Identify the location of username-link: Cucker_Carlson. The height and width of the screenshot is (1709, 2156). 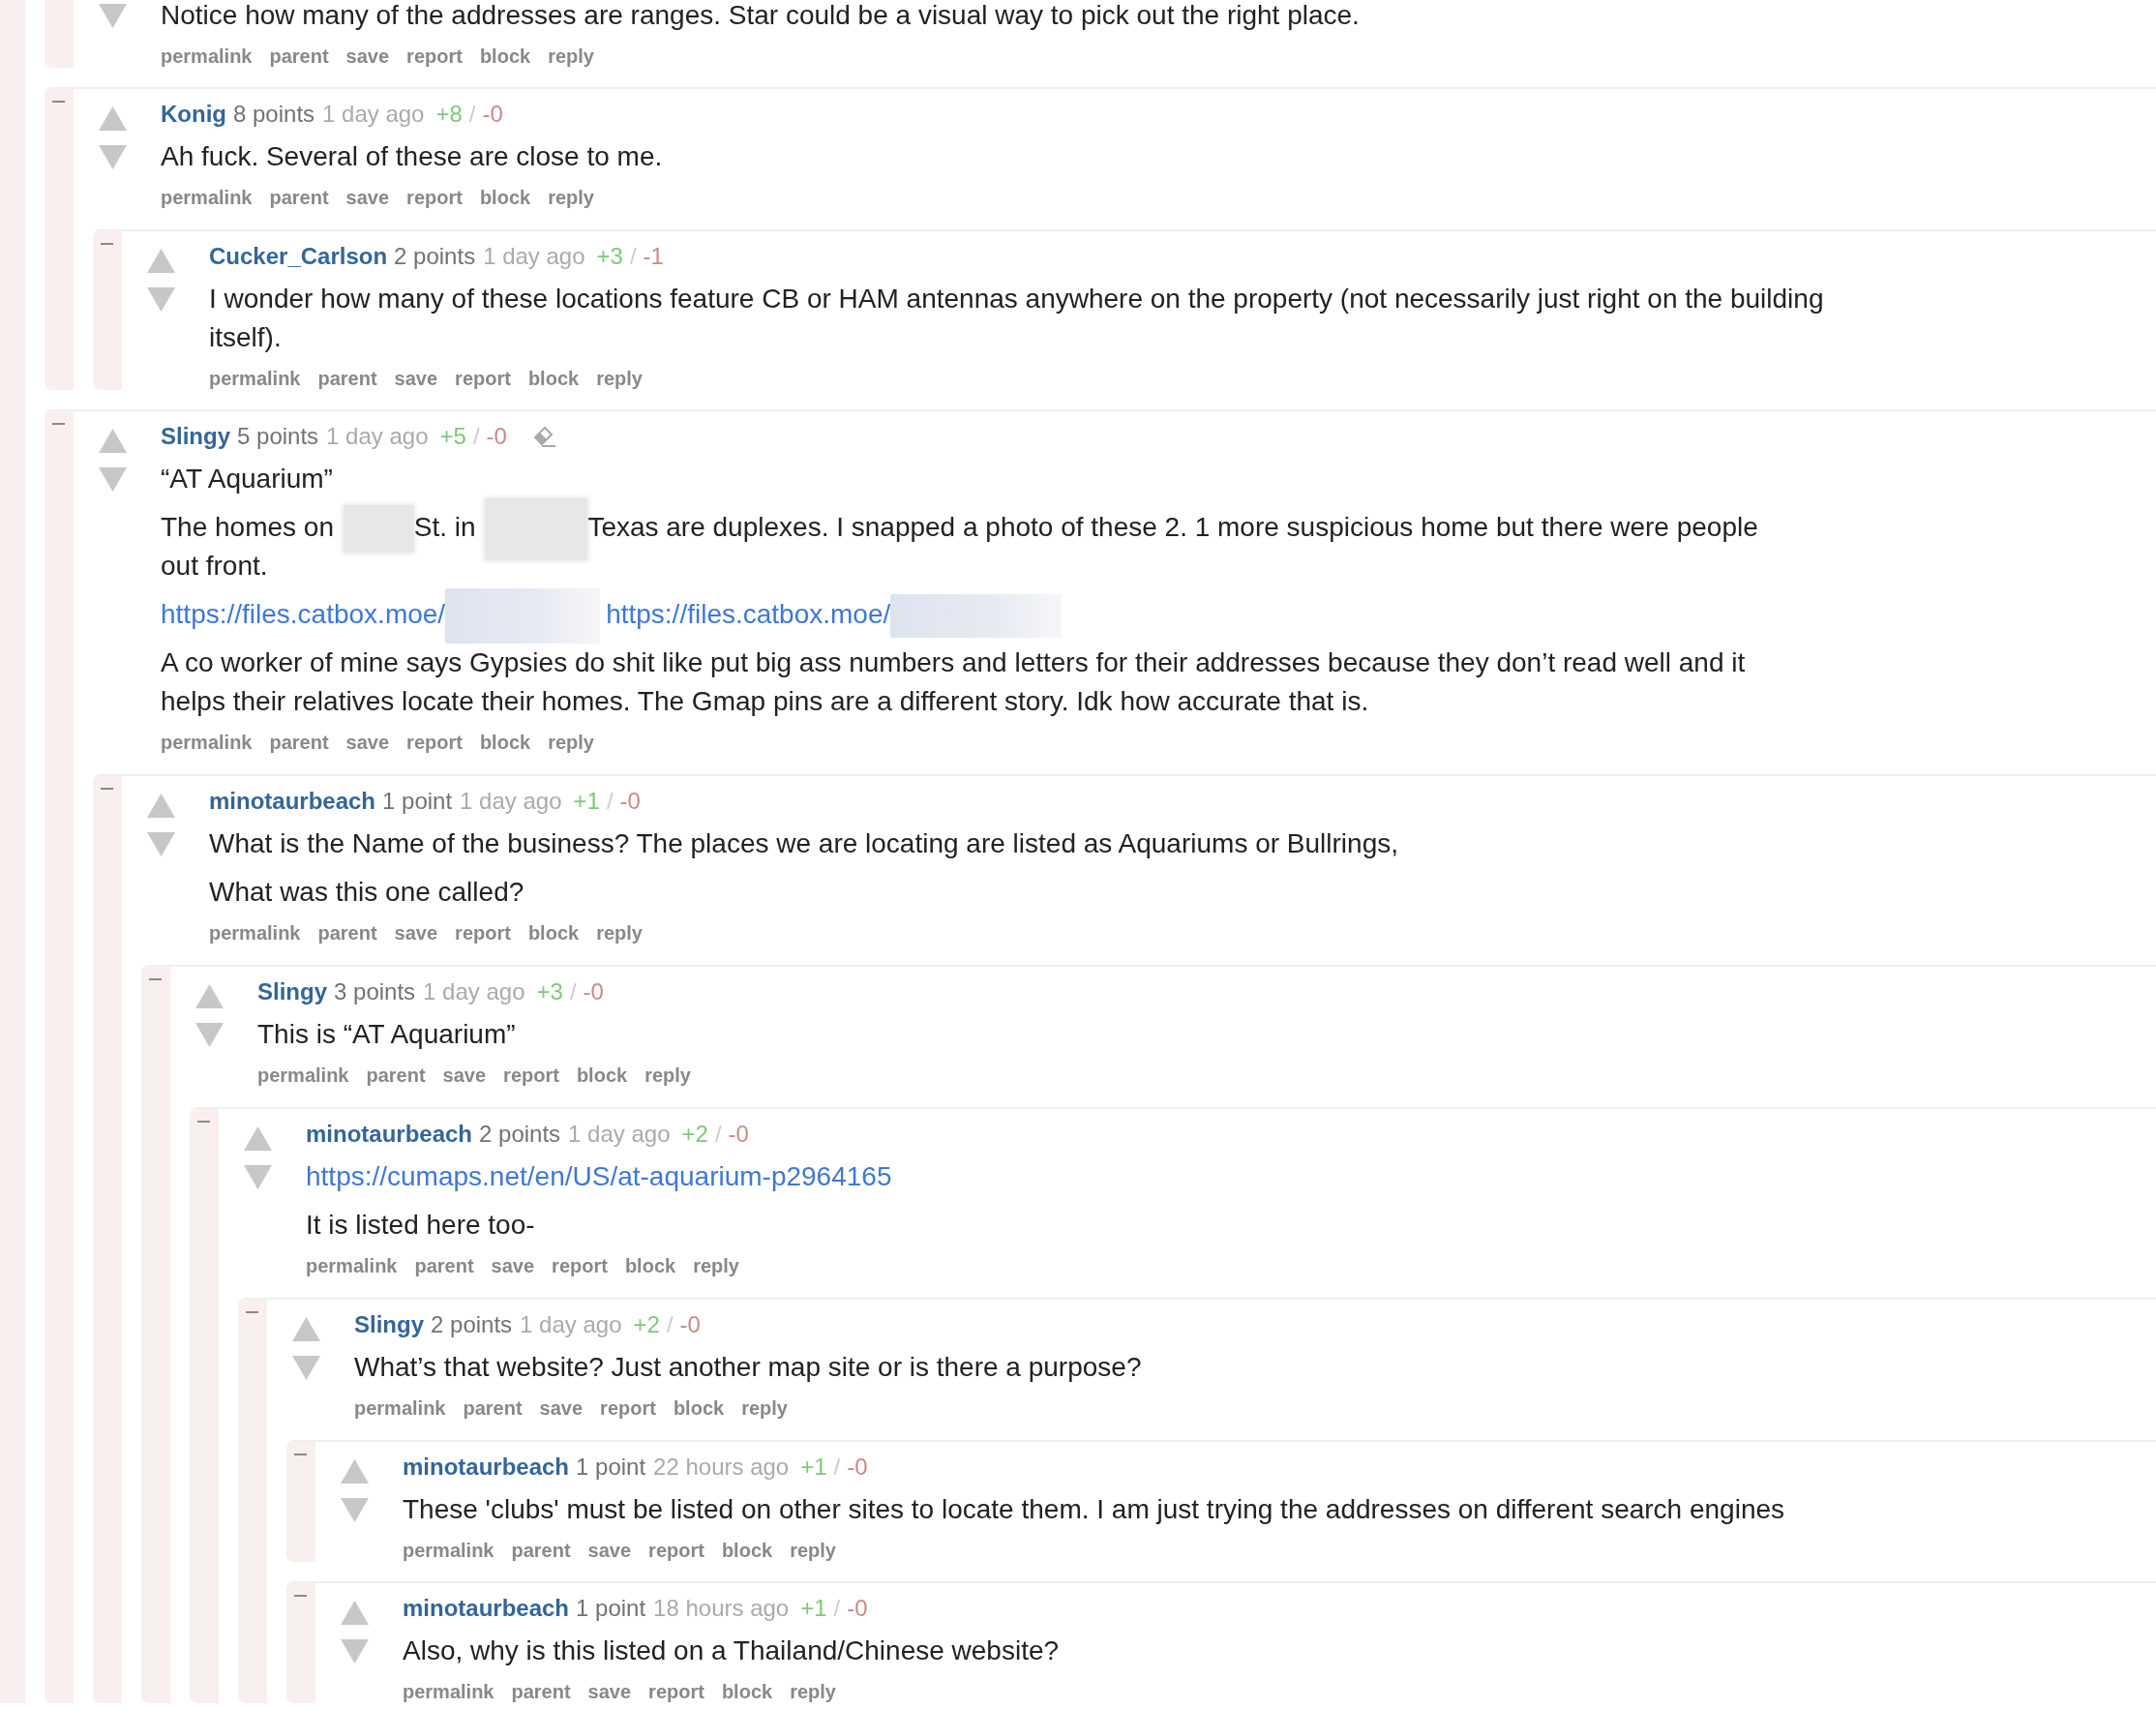
(298, 257).